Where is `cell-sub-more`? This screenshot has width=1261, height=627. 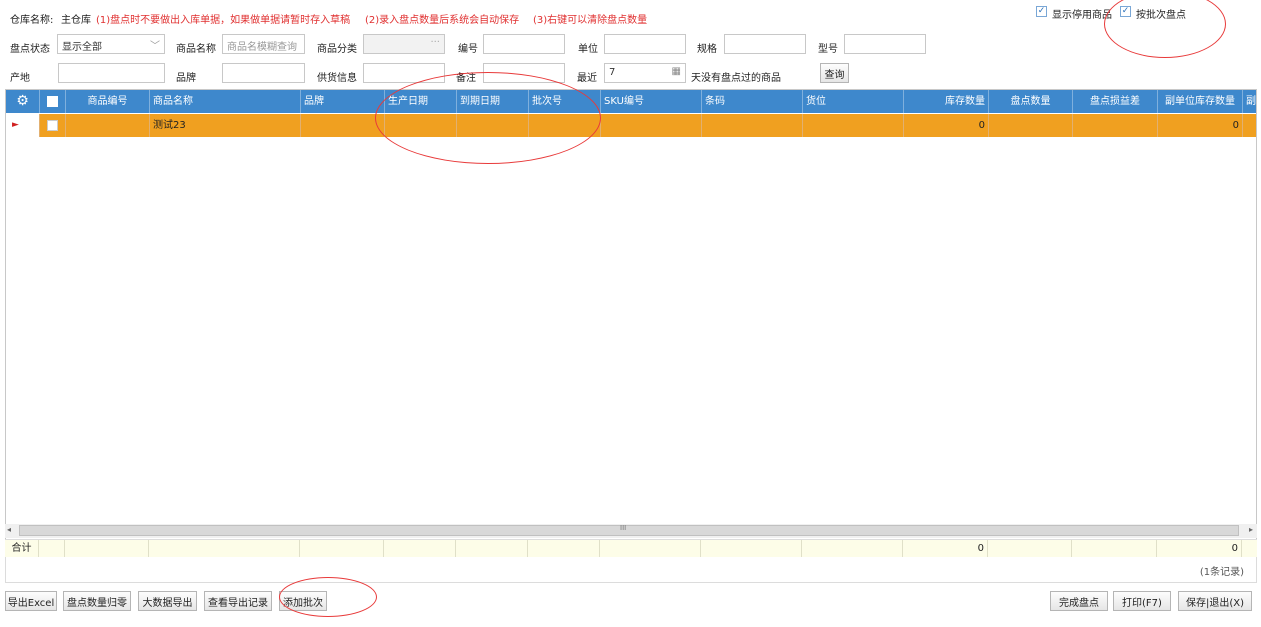
cell-sub-more is located at coordinates (1249, 125).